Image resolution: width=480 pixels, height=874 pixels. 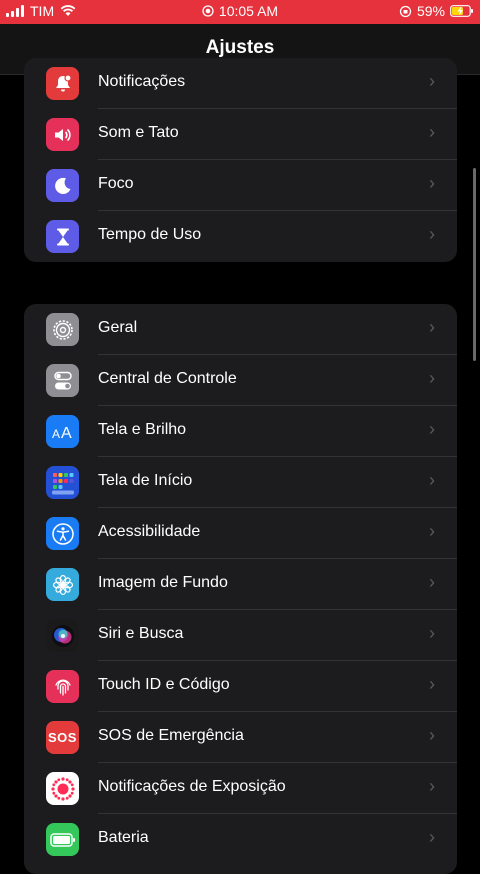 What do you see at coordinates (62, 482) in the screenshot?
I see `home-grid-icon` at bounding box center [62, 482].